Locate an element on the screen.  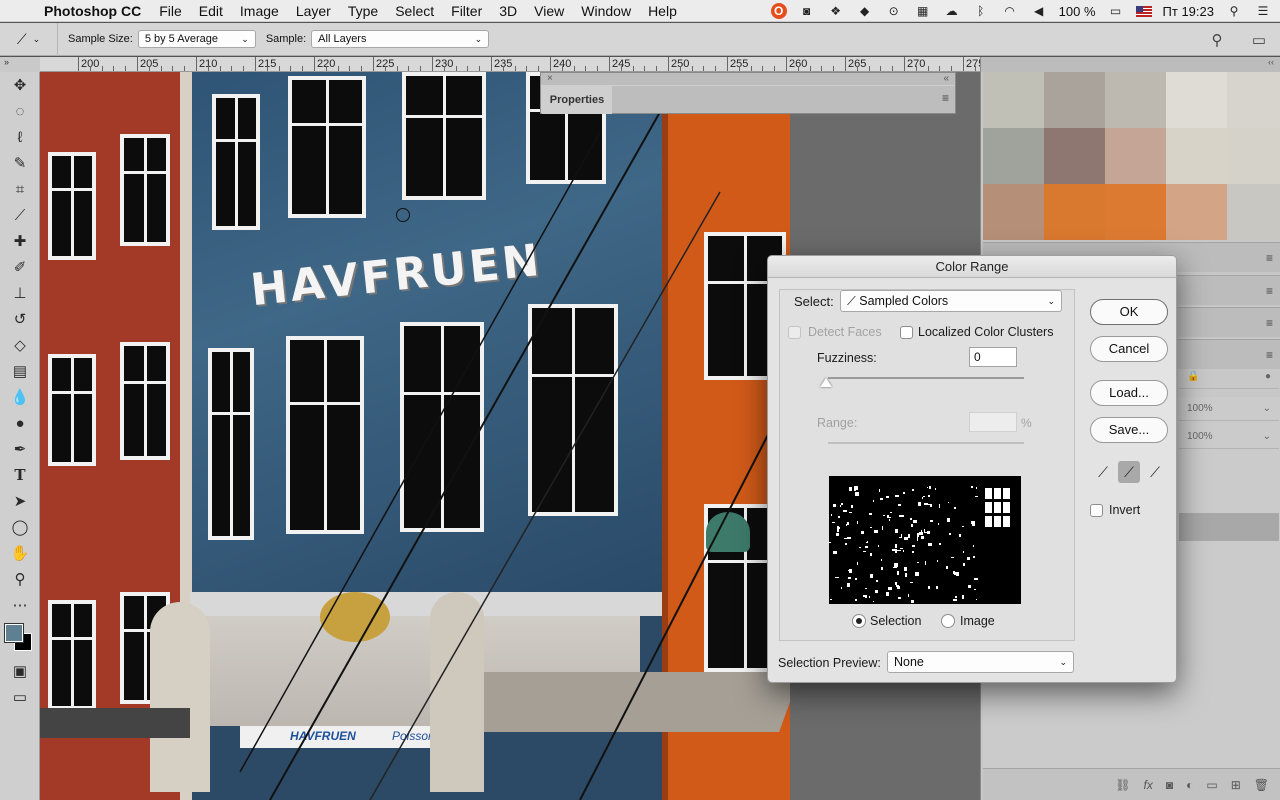
screen-mode-icon: ▭ is located at coordinates (20, 697).